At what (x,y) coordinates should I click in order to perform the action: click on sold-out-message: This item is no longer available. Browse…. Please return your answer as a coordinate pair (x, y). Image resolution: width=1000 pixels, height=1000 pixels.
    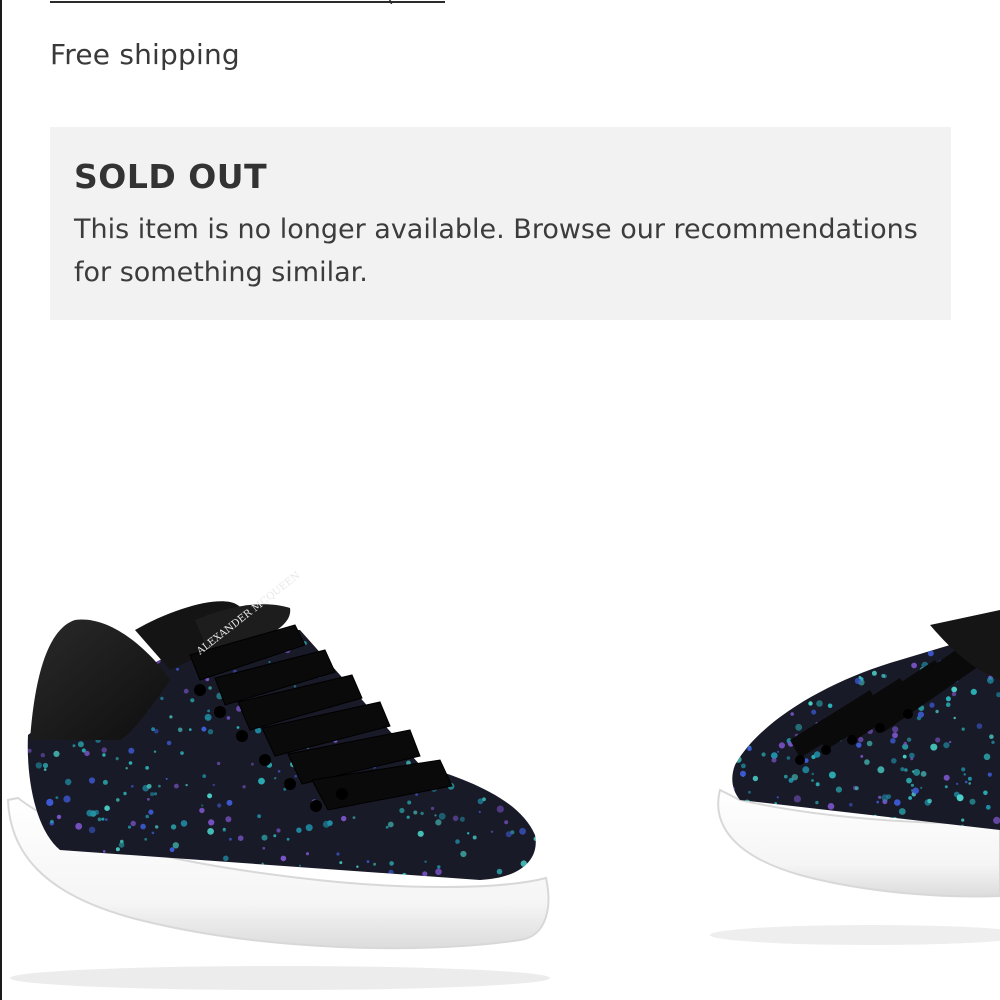
    Looking at the image, I should click on (496, 251).